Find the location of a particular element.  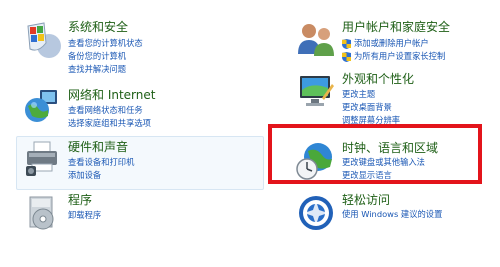

monitor-personalization-icon is located at coordinates (317, 91).